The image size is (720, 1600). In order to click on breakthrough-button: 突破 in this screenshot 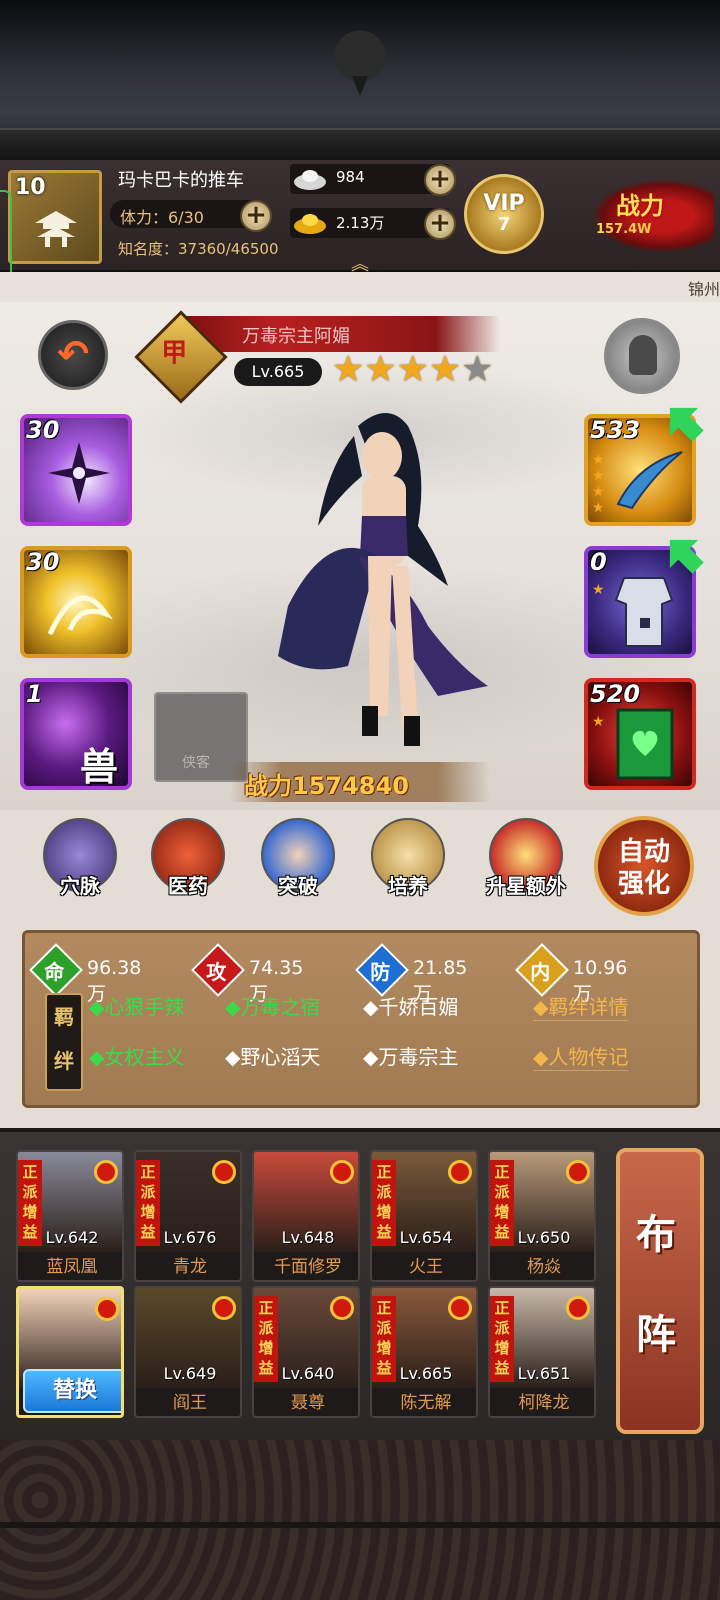, I will do `click(298, 866)`.